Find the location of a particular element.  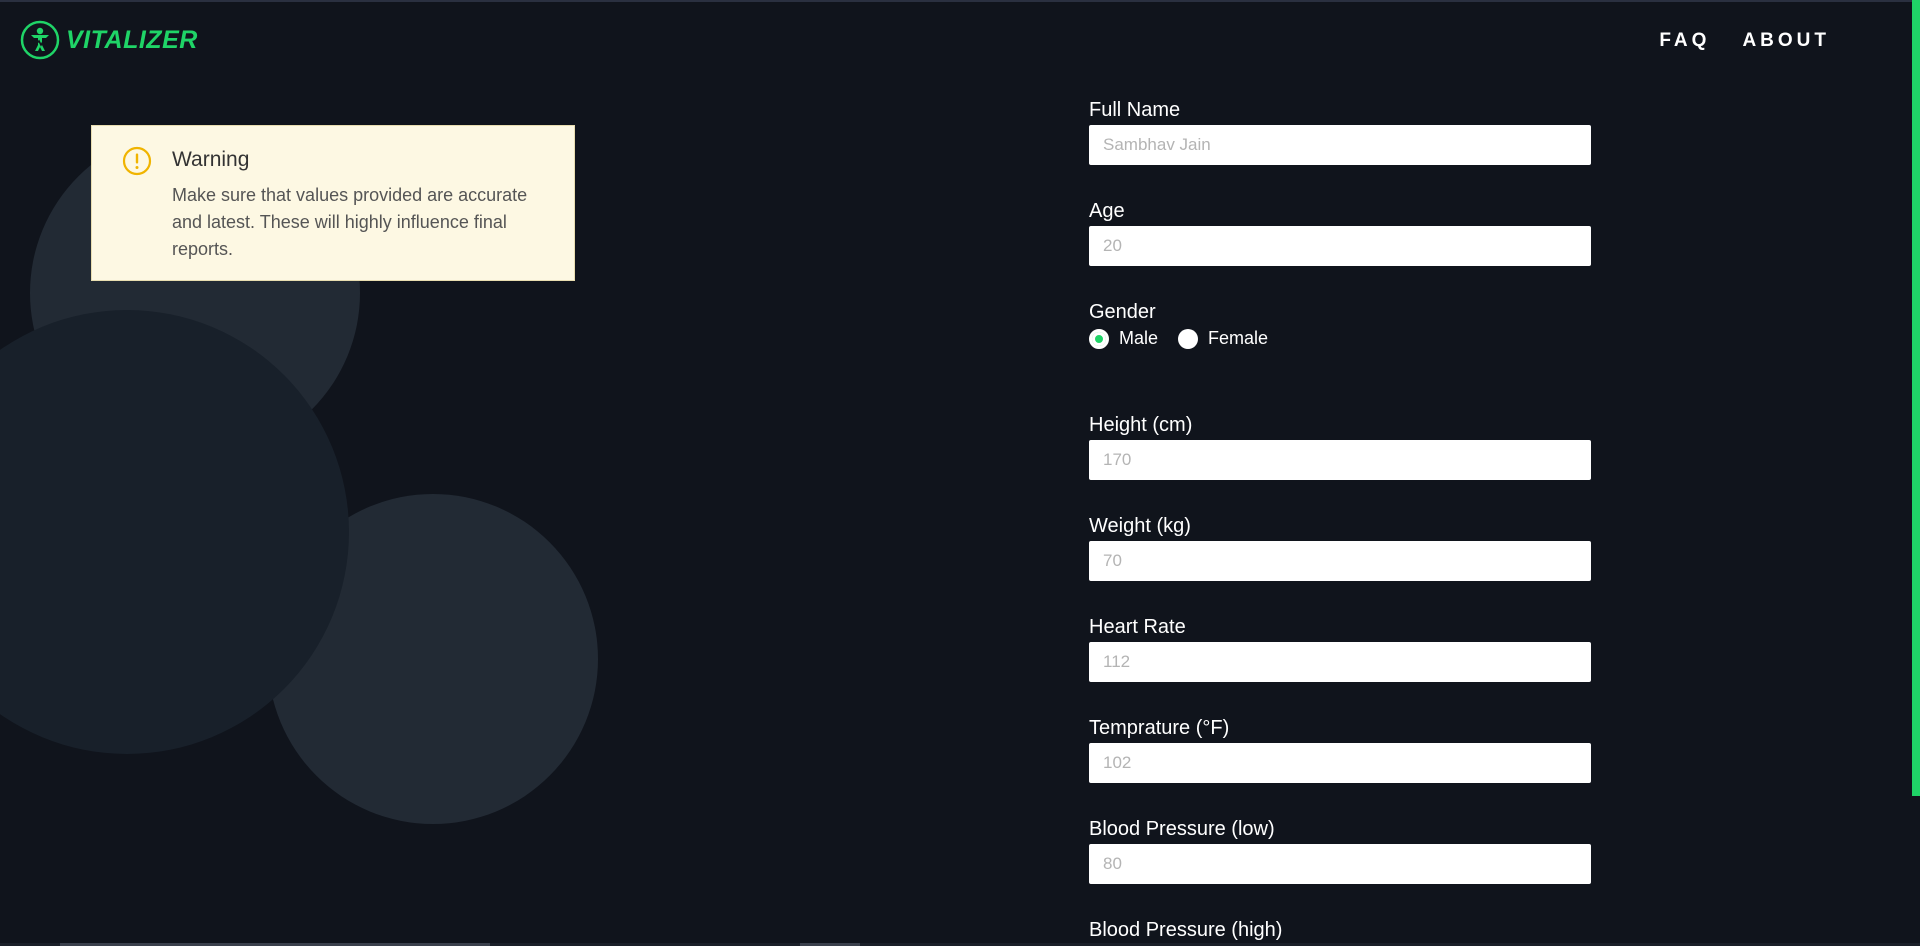

gender-radio-group: Male Female is located at coordinates (1340, 338).